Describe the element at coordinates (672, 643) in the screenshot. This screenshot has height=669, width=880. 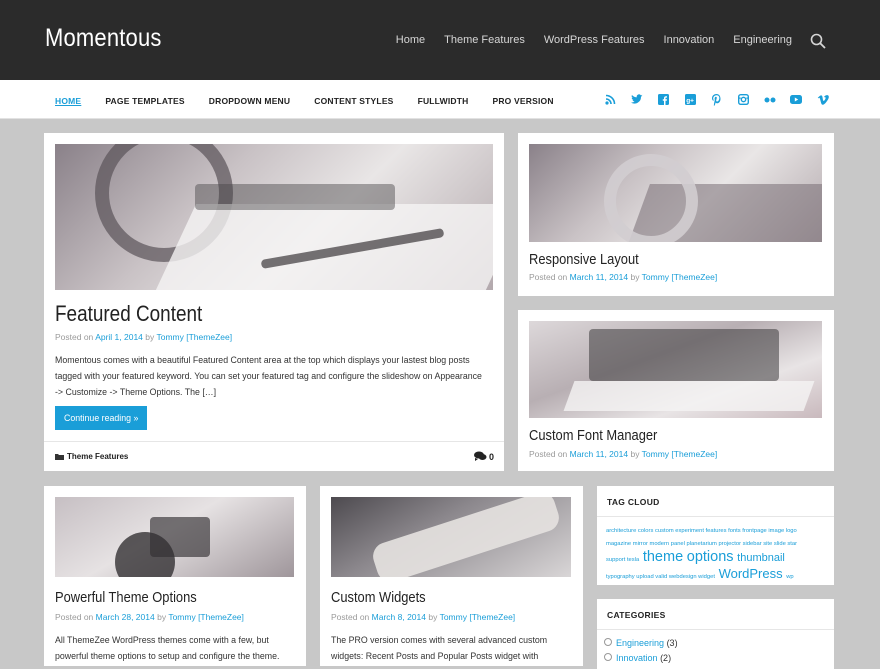
I see `category-count: (3)` at that location.